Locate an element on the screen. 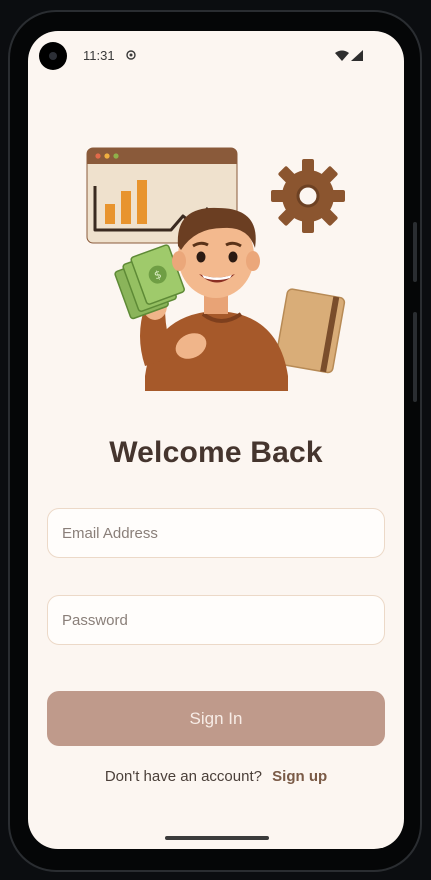 The height and width of the screenshot is (880, 431). sign-up-link: Sign up is located at coordinates (299, 776).